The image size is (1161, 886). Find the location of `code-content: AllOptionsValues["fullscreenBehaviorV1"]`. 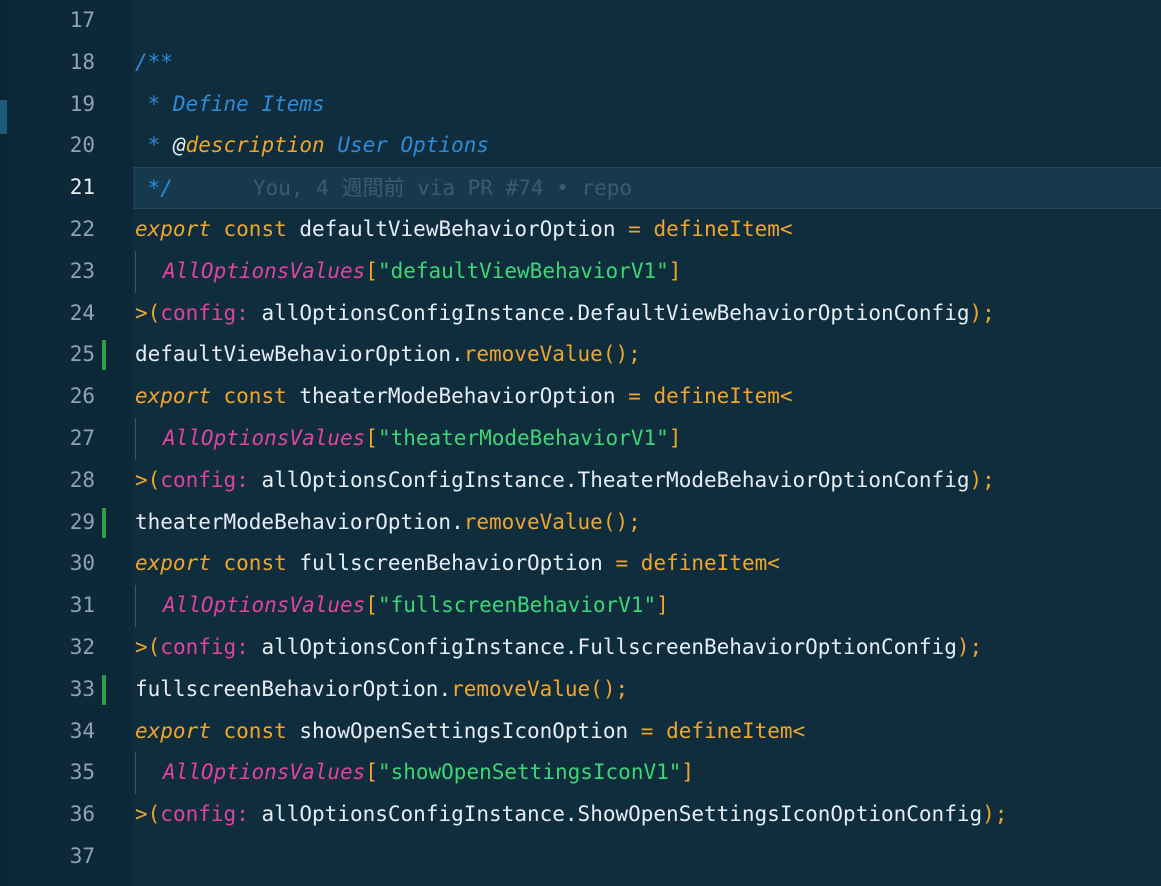

code-content: AllOptionsValues["fullscreenBehaviorV1"] is located at coordinates (647, 606).